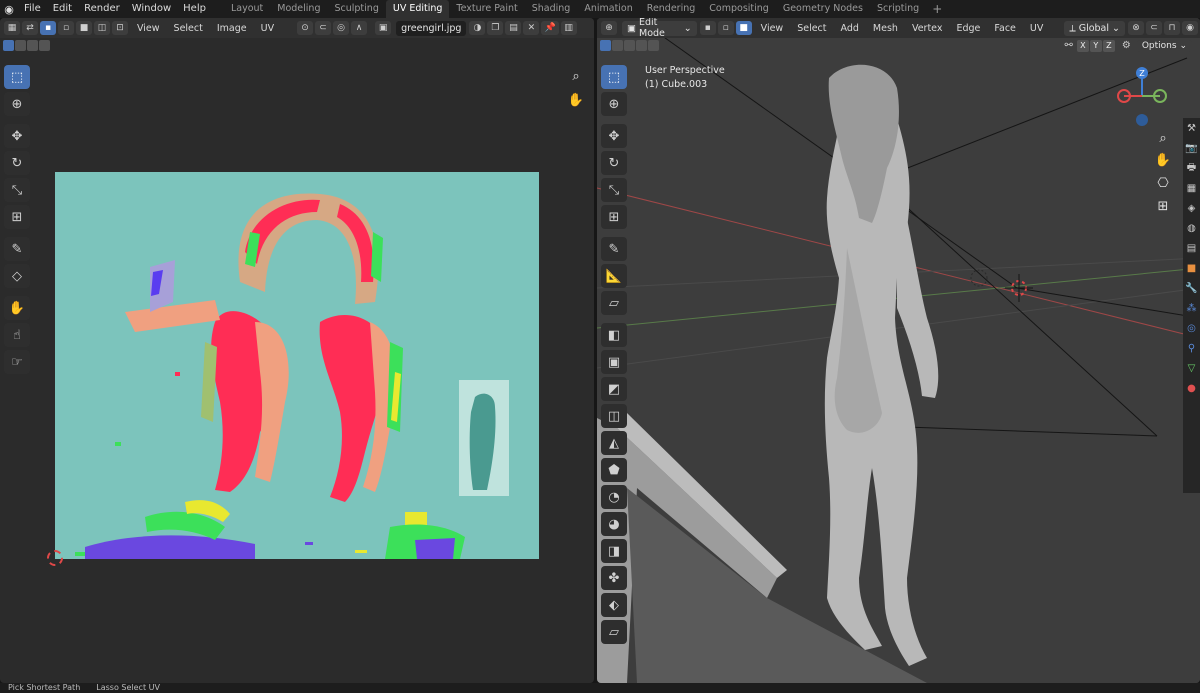 Image resolution: width=1200 pixels, height=693 pixels. Describe the element at coordinates (1191, 208) in the screenshot. I see `scene-properties-icon: ◈` at that location.